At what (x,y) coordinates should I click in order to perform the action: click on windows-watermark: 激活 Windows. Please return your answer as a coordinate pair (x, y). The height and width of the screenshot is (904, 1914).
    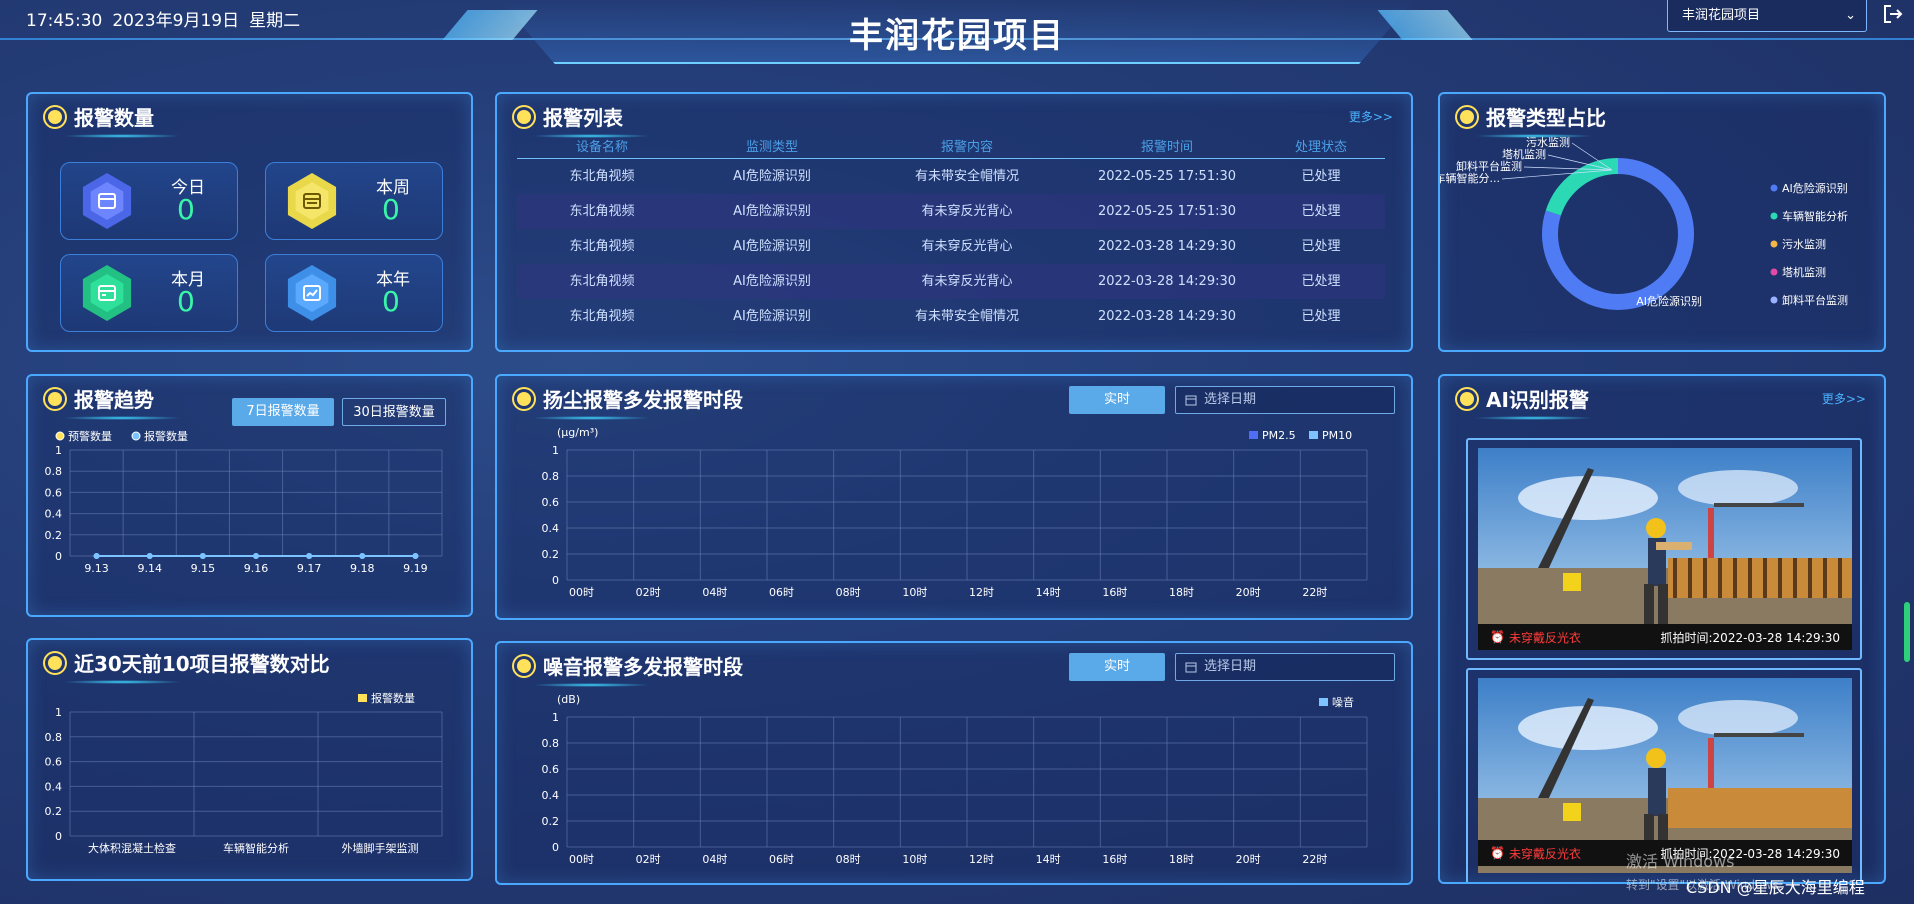
    Looking at the image, I should click on (1680, 861).